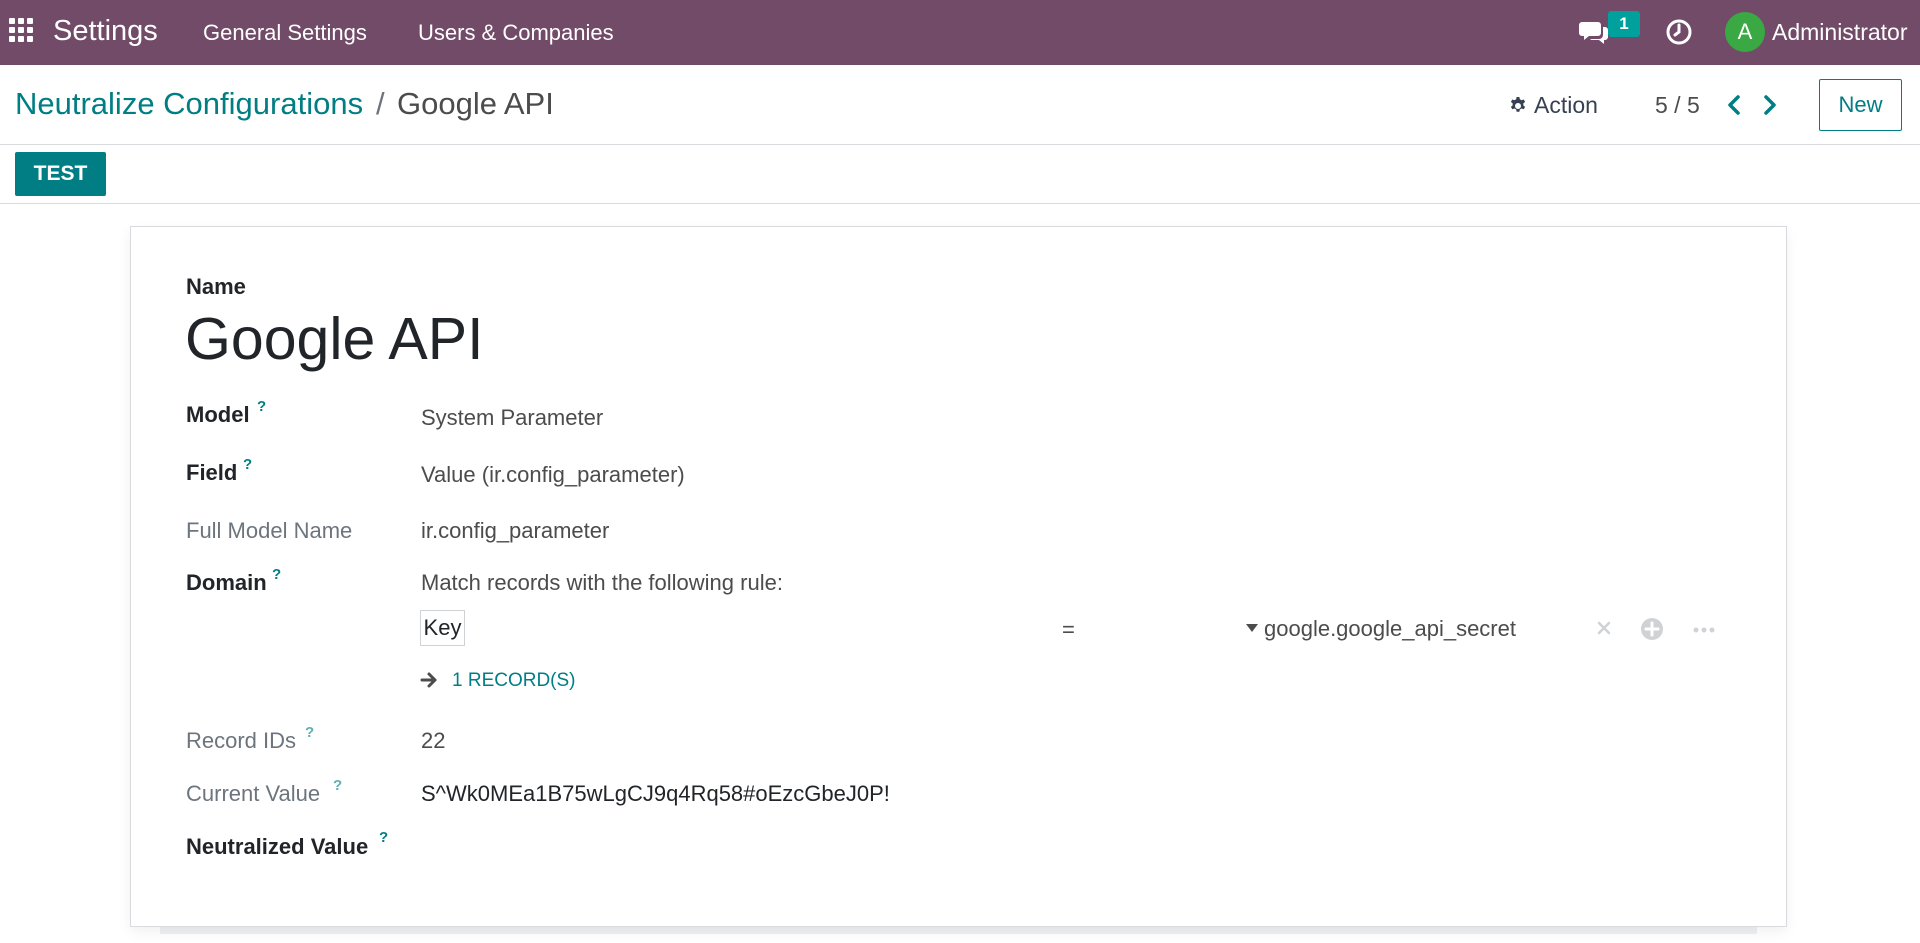 This screenshot has height=943, width=1920. I want to click on action-label: Action, so click(1566, 105).